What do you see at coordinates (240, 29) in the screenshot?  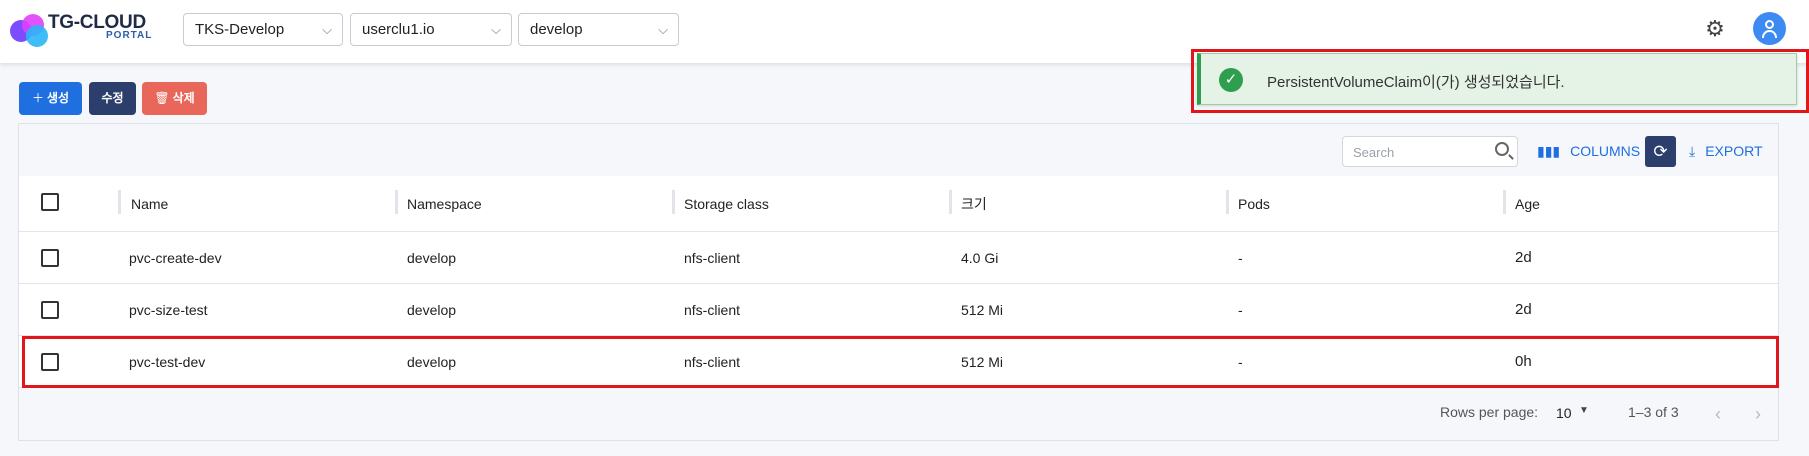 I see `cluster-select-value: TKS-Develop` at bounding box center [240, 29].